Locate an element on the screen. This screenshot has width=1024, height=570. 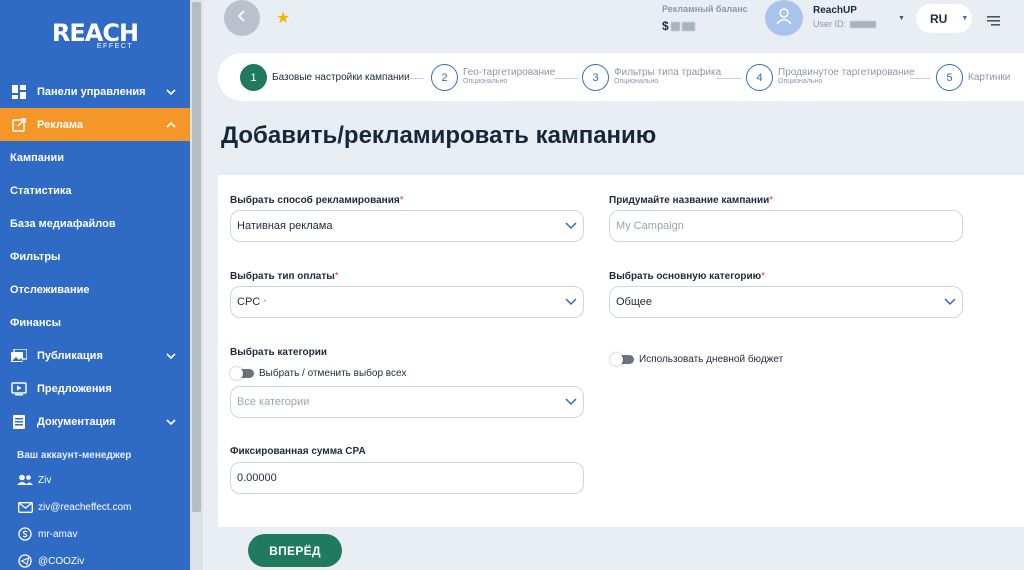
account-manager-title: Ваш аккаунт-менеджер is located at coordinates (74, 455).